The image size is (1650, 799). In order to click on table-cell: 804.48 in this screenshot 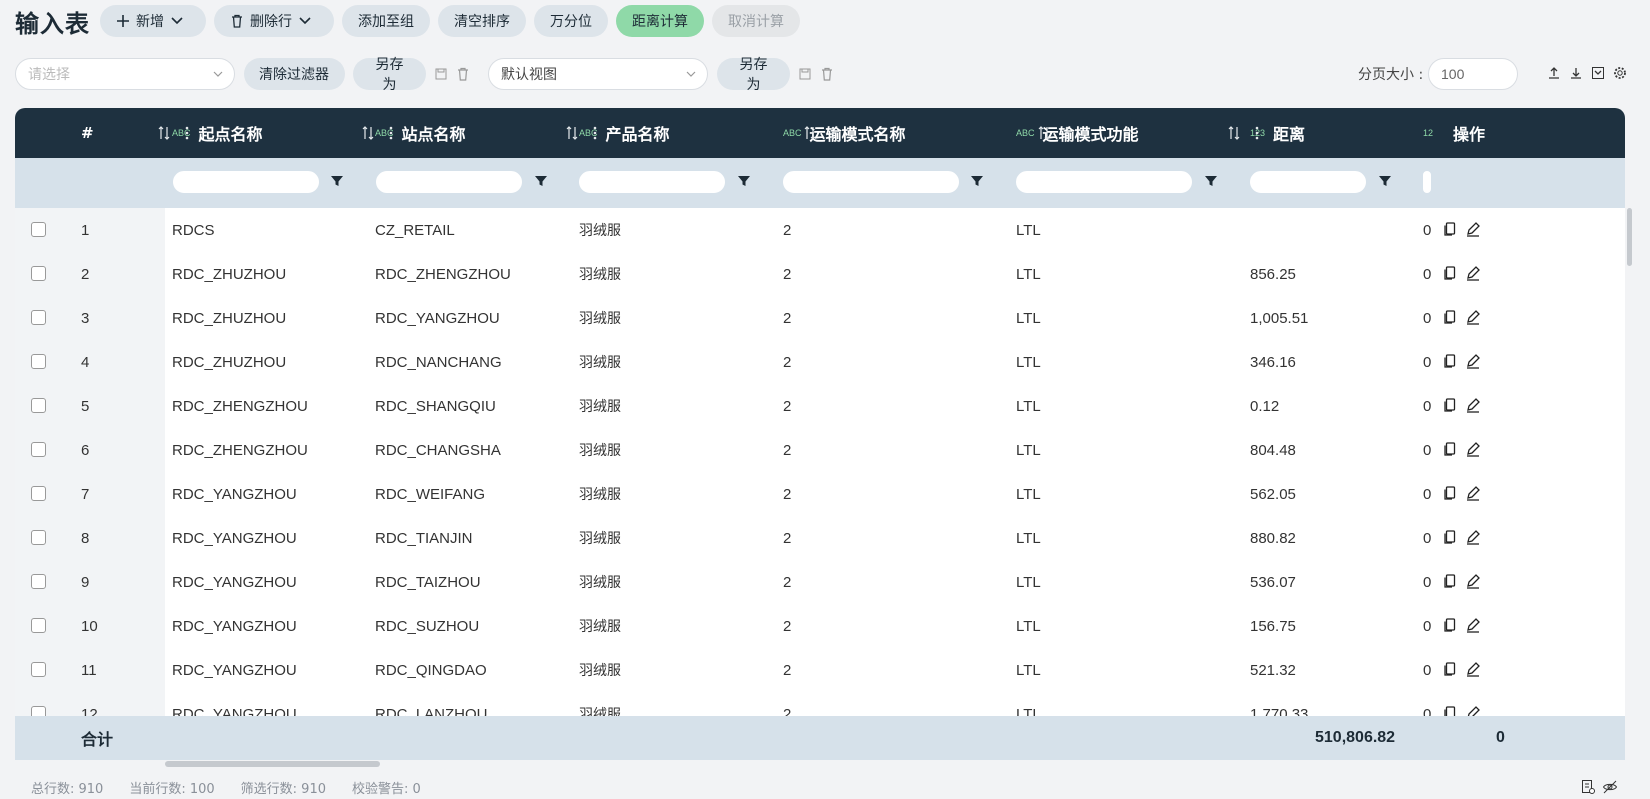, I will do `click(1273, 450)`.